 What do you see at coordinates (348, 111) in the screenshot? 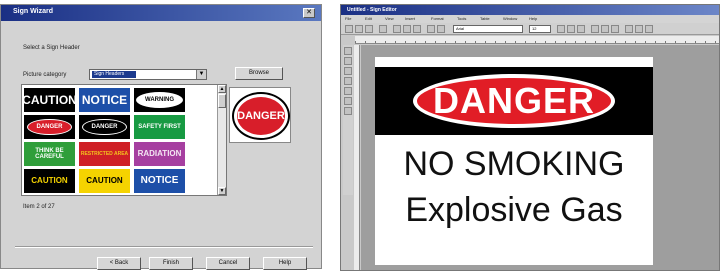
I see `zoom-tool-icon` at bounding box center [348, 111].